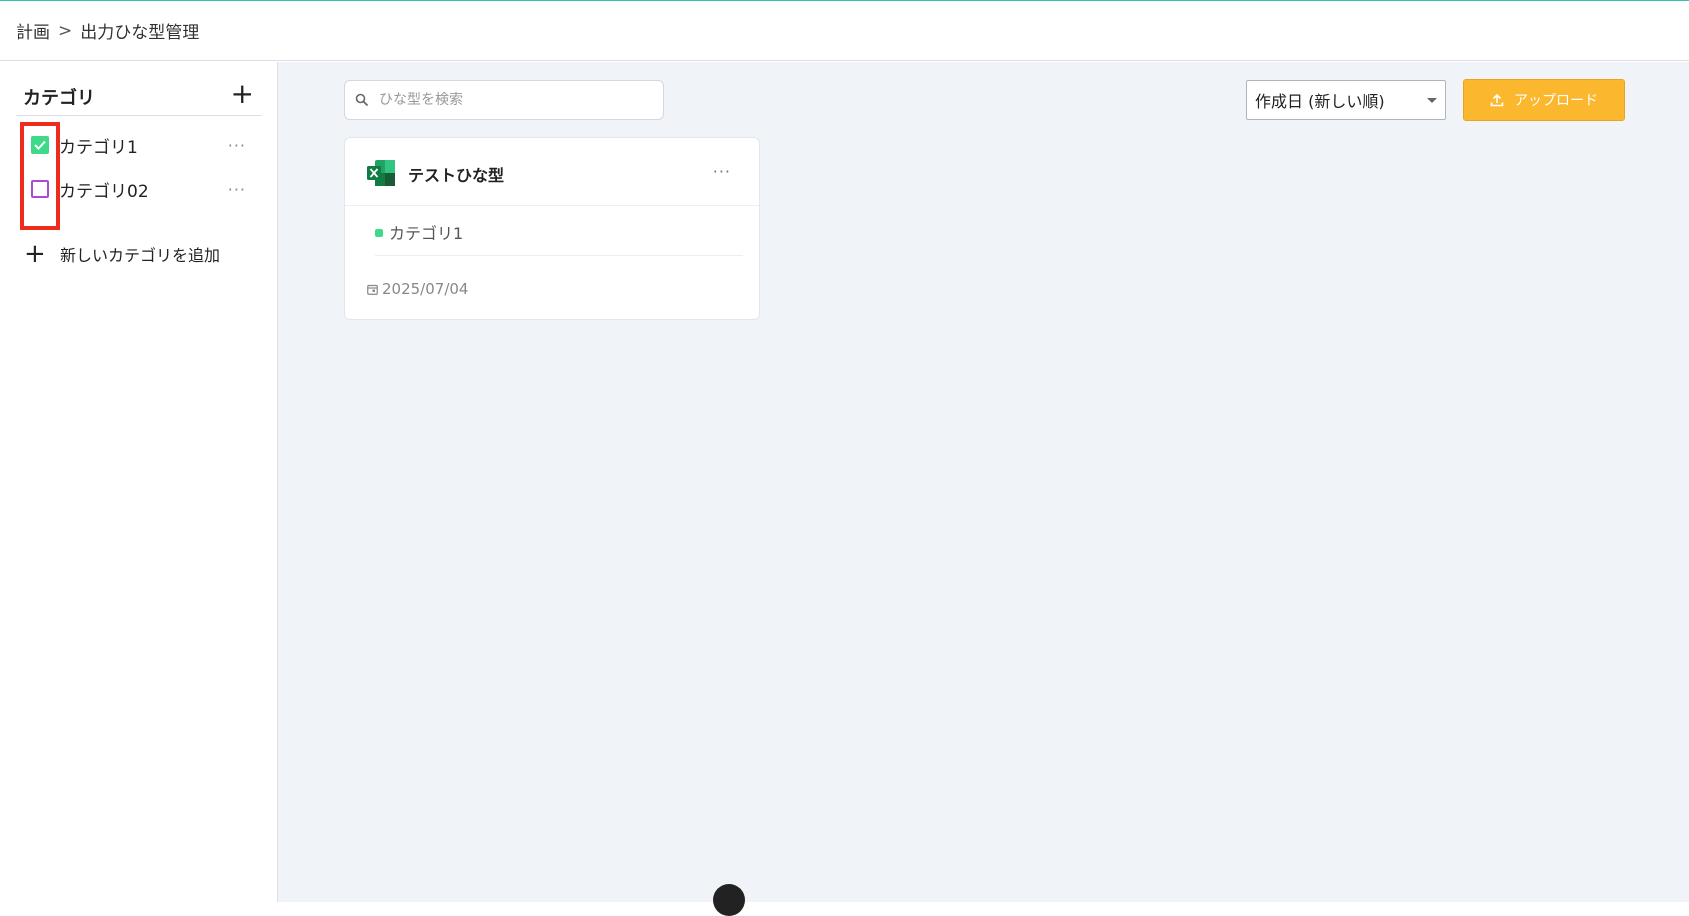 Image resolution: width=1689 pixels, height=916 pixels. I want to click on template-date-text: 2025/07/04, so click(425, 289).